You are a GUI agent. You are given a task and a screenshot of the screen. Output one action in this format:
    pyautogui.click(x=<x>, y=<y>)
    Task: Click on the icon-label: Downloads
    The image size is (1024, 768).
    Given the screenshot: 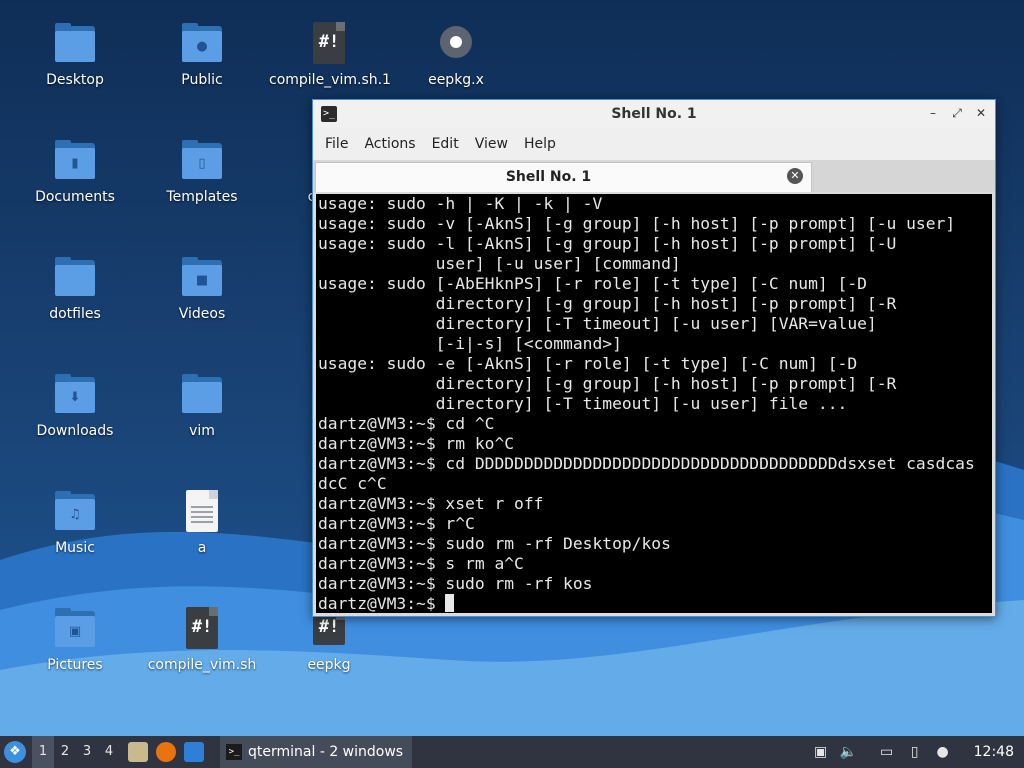 What is the action you would take?
    pyautogui.click(x=75, y=431)
    